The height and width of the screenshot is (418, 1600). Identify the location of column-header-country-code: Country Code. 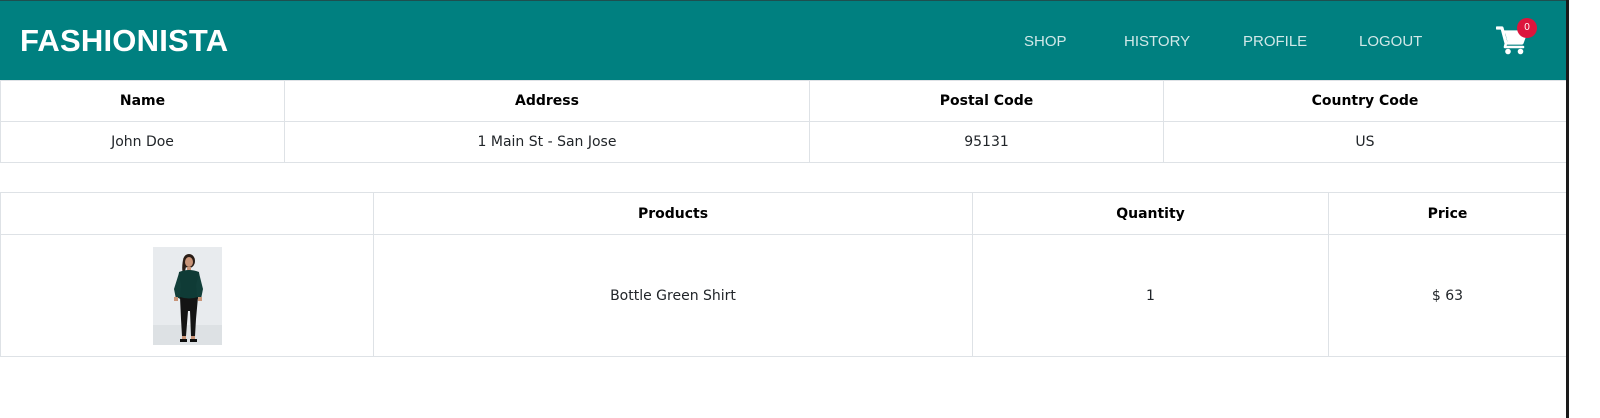
(1365, 101).